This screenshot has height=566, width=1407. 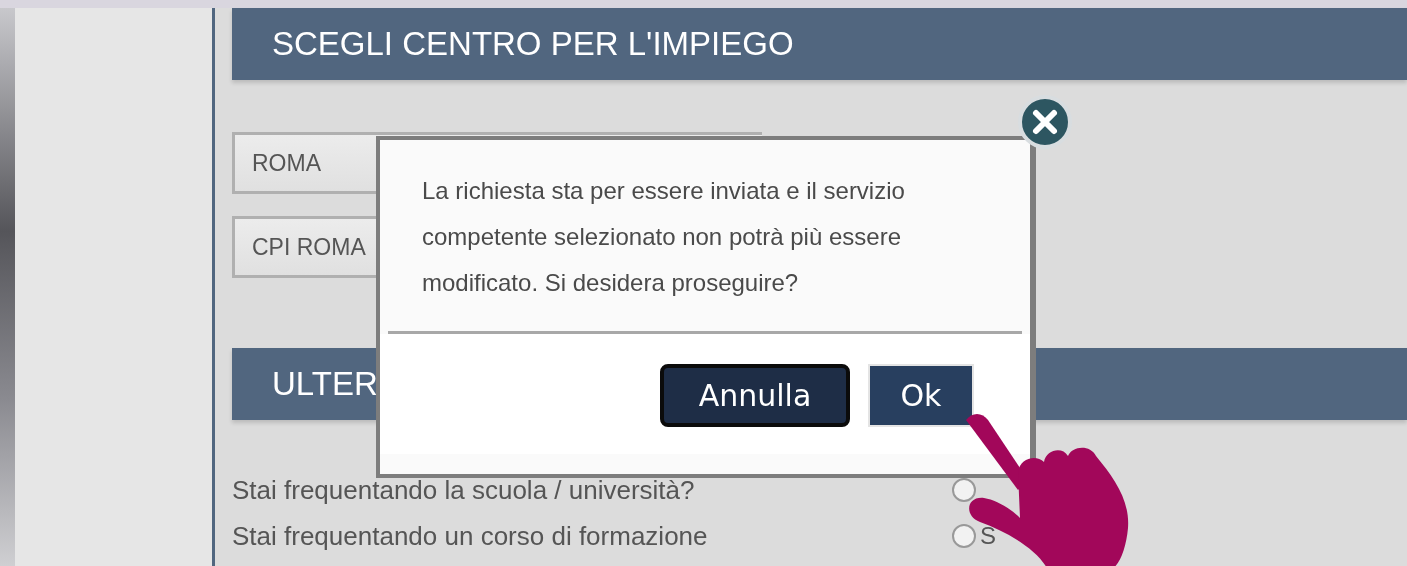 I want to click on question-text: Stai frequentando la scuola / università?, so click(x=464, y=490).